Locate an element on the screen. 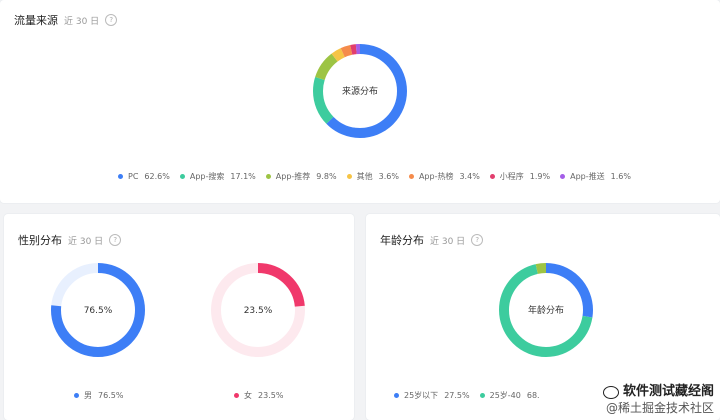  gender-title: 性别分布 is located at coordinates (40, 240).